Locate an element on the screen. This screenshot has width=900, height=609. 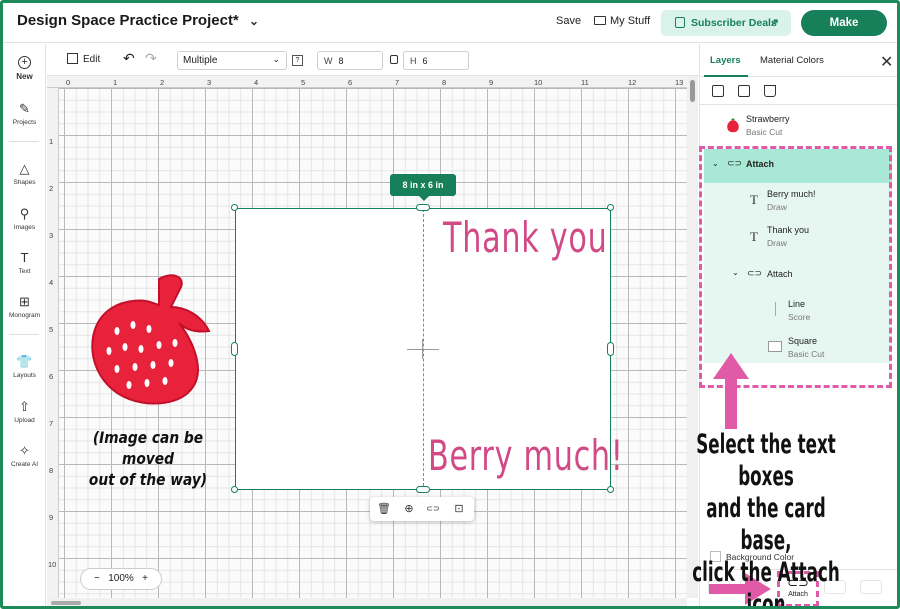
group-icon: ⊡ is located at coordinates (459, 509).